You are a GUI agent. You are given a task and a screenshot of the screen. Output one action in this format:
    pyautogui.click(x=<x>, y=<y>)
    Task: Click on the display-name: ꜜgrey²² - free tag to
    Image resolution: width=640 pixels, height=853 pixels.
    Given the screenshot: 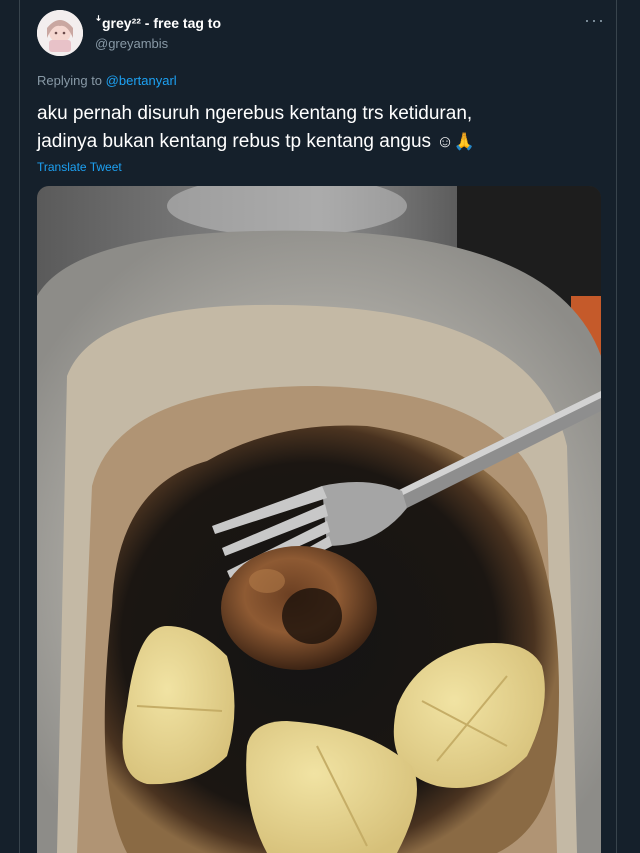 What is the action you would take?
    pyautogui.click(x=158, y=23)
    